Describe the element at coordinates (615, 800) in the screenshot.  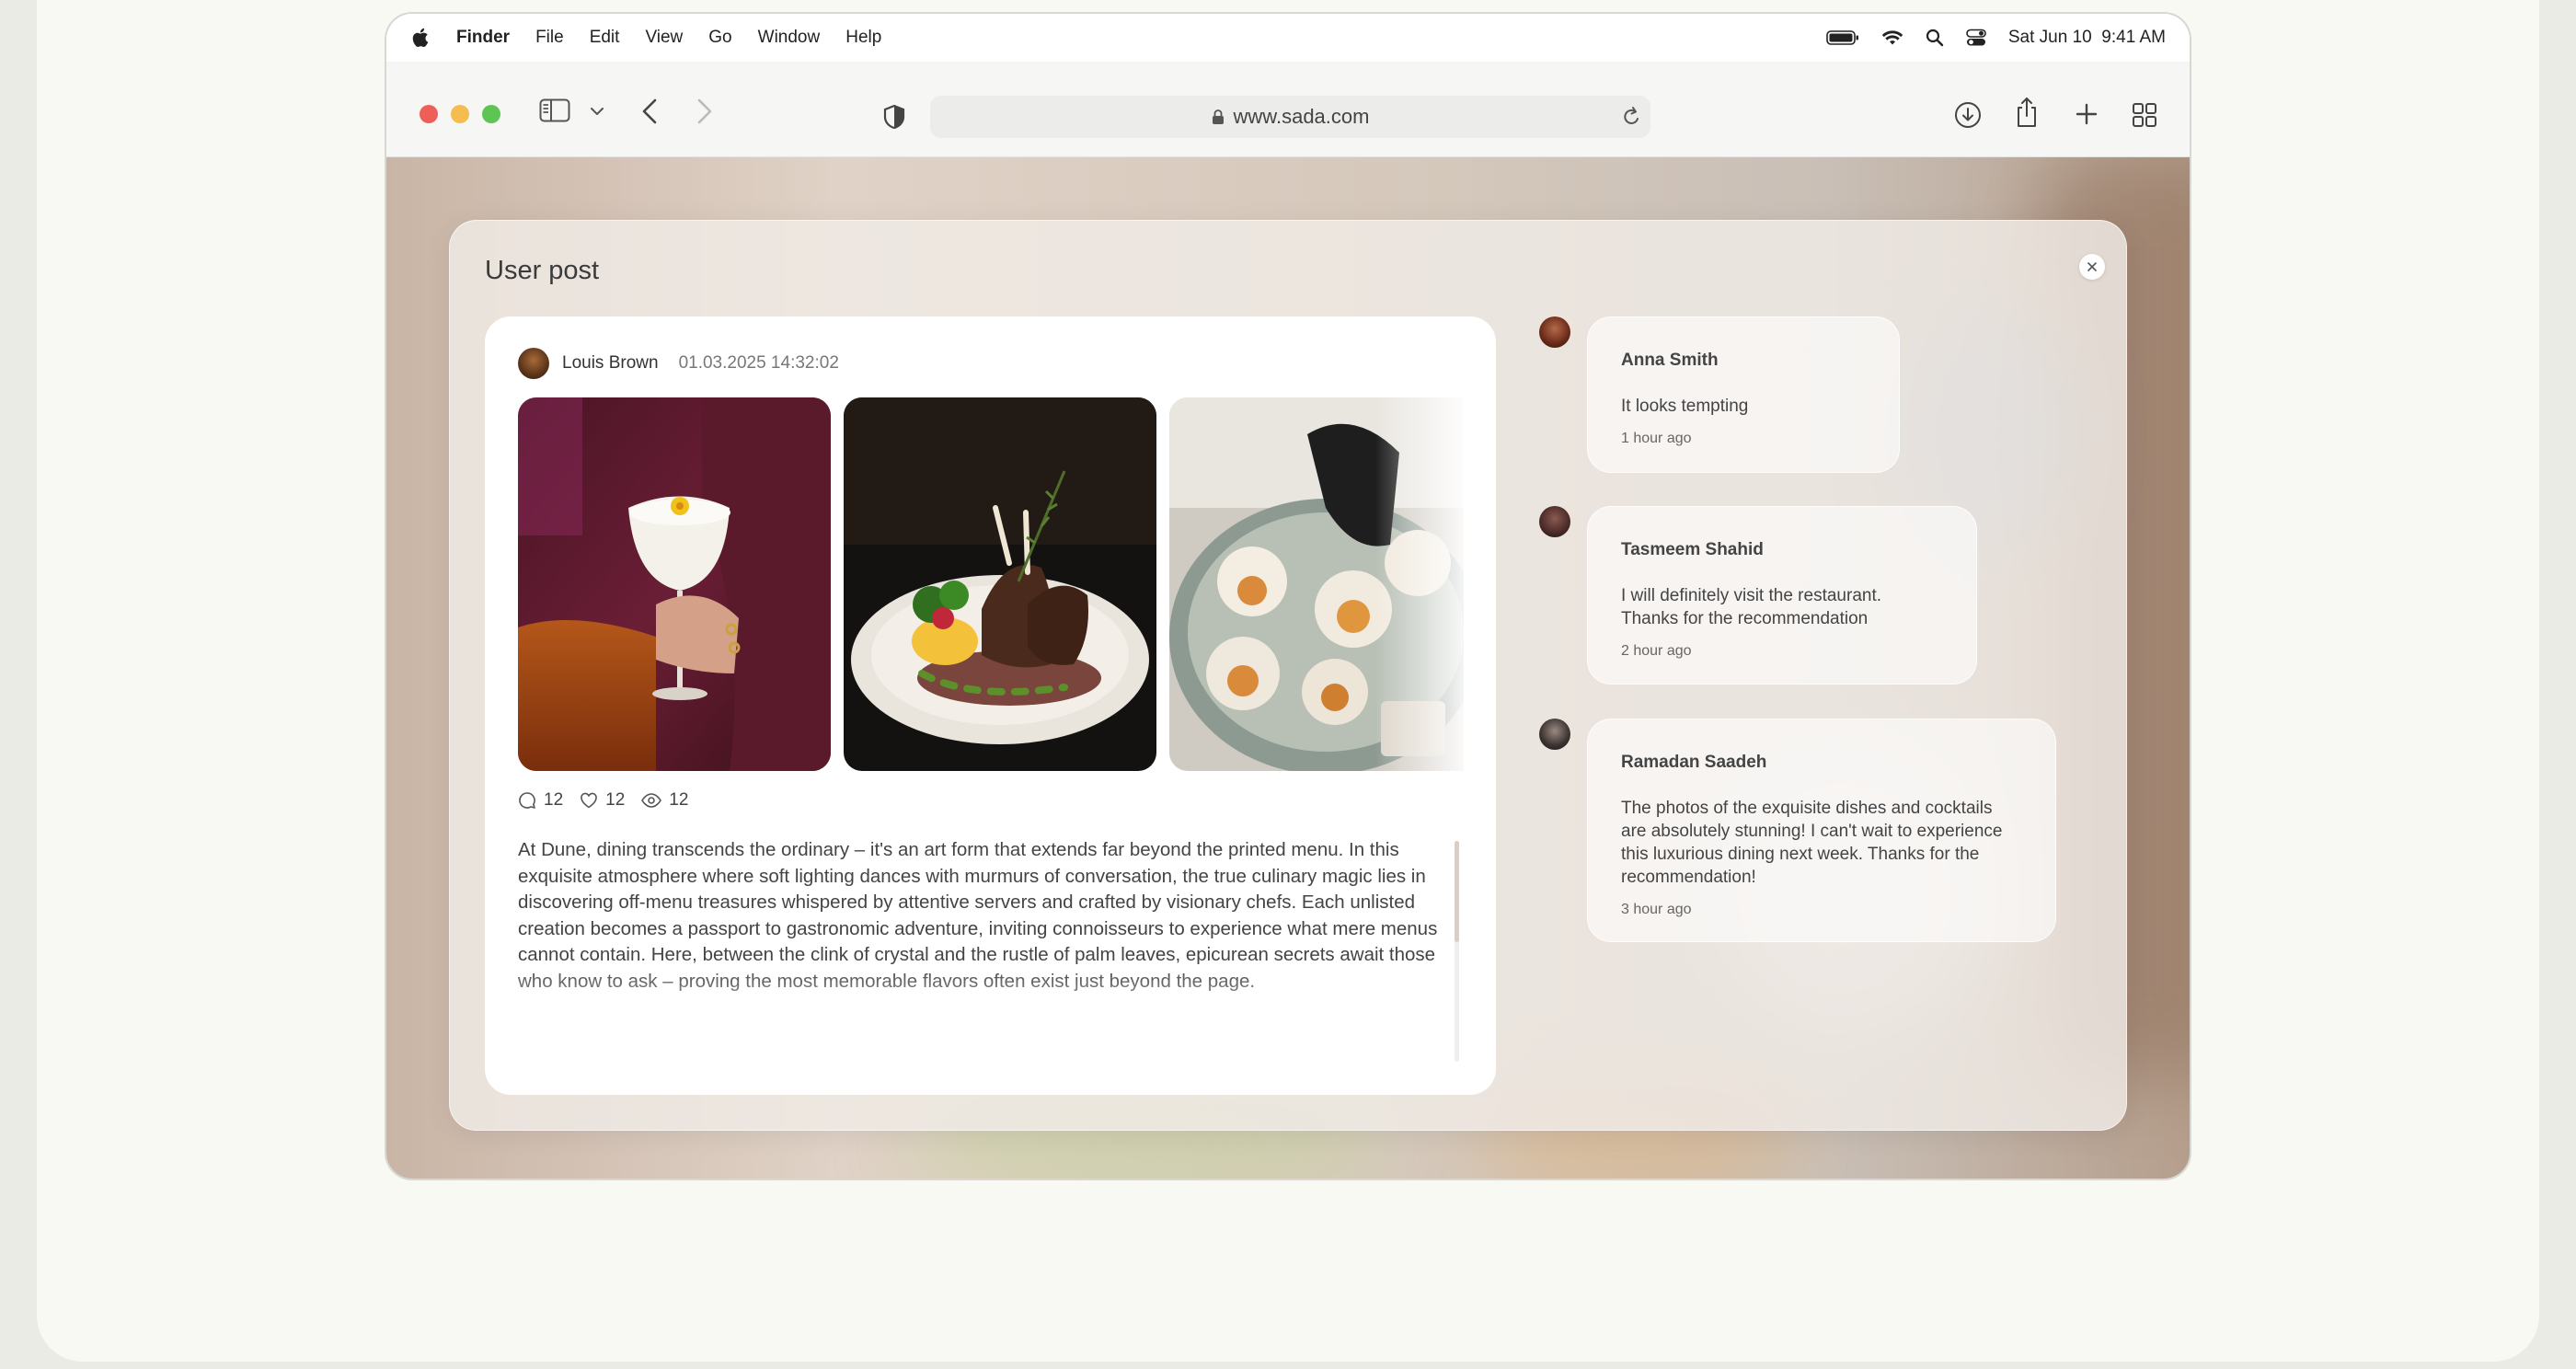
I see `likes-count: 12` at that location.